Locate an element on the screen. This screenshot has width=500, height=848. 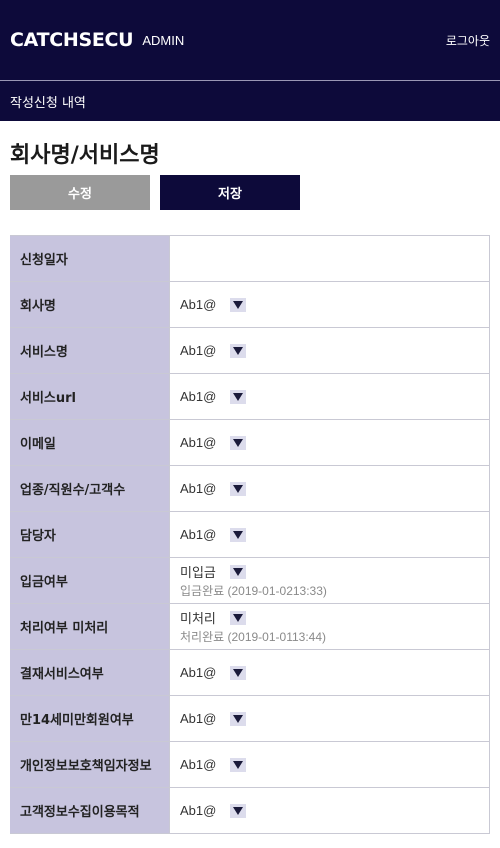
form-row-processing: 처리여부 미처리 미처리 처리완료 (2019-01-0113:44) is located at coordinates (250, 627).